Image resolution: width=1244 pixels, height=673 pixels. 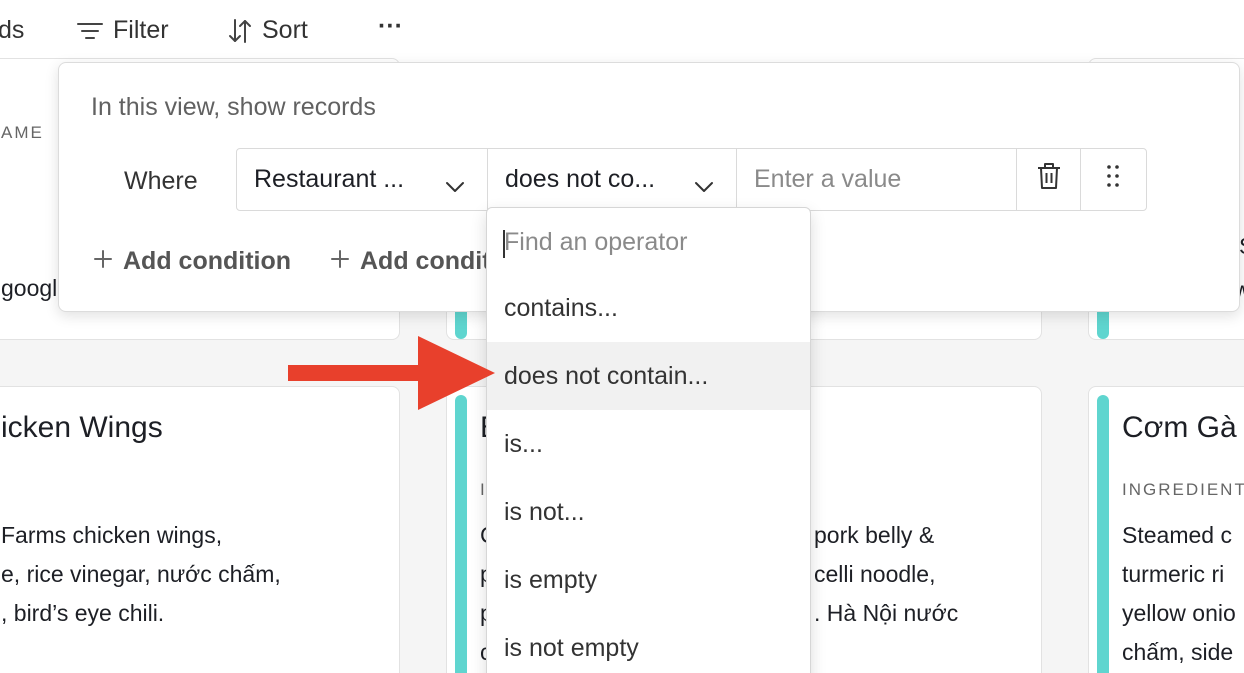 What do you see at coordinates (161, 181) in the screenshot?
I see `where-label: Where` at bounding box center [161, 181].